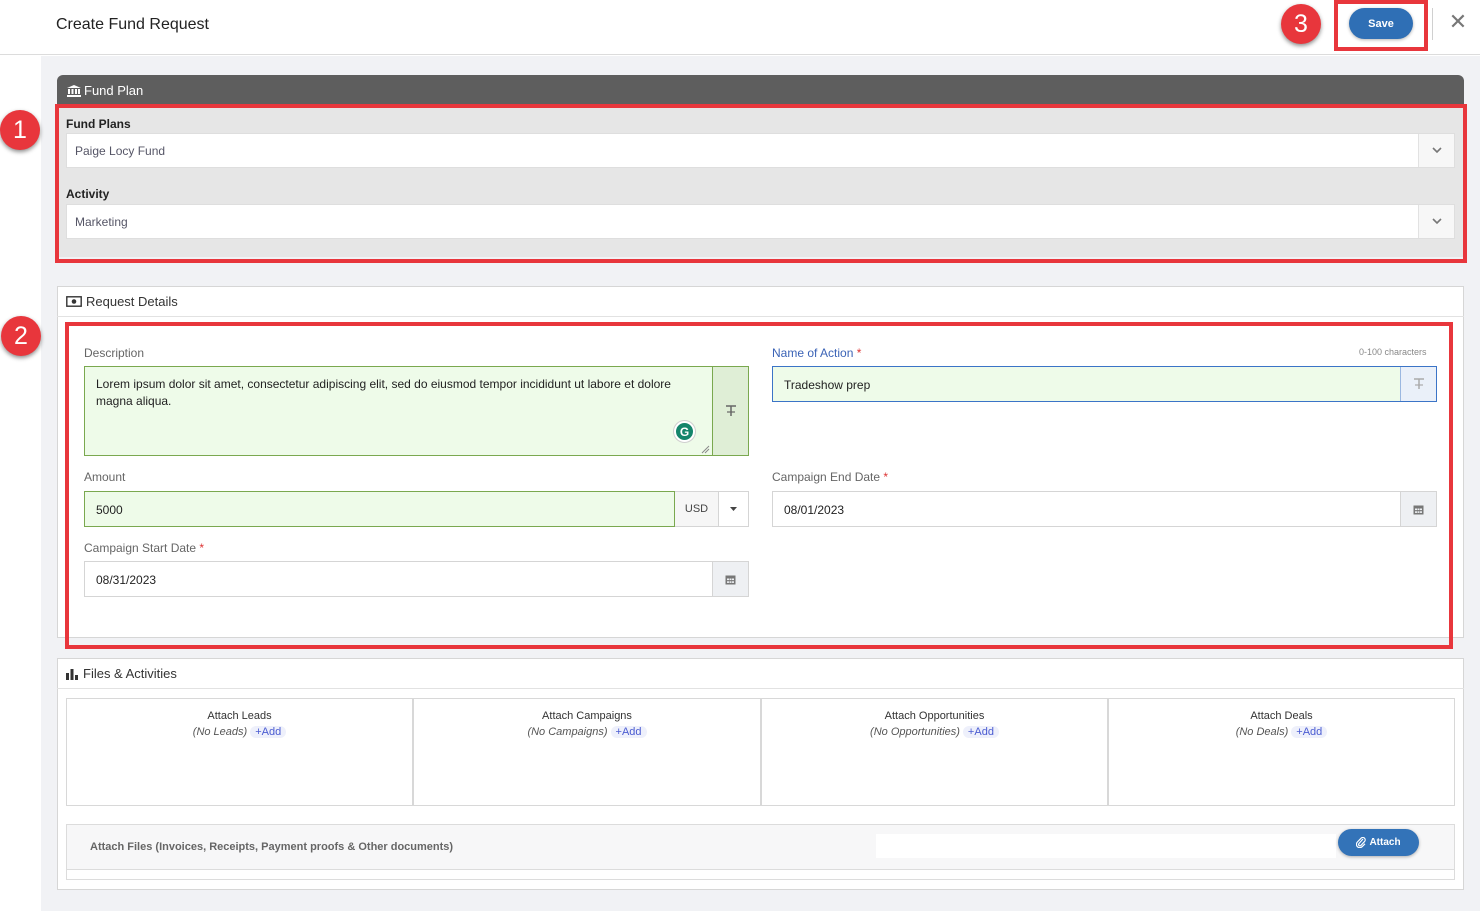  I want to click on campaign-start-date-label-text: Campaign Start Date, so click(140, 548).